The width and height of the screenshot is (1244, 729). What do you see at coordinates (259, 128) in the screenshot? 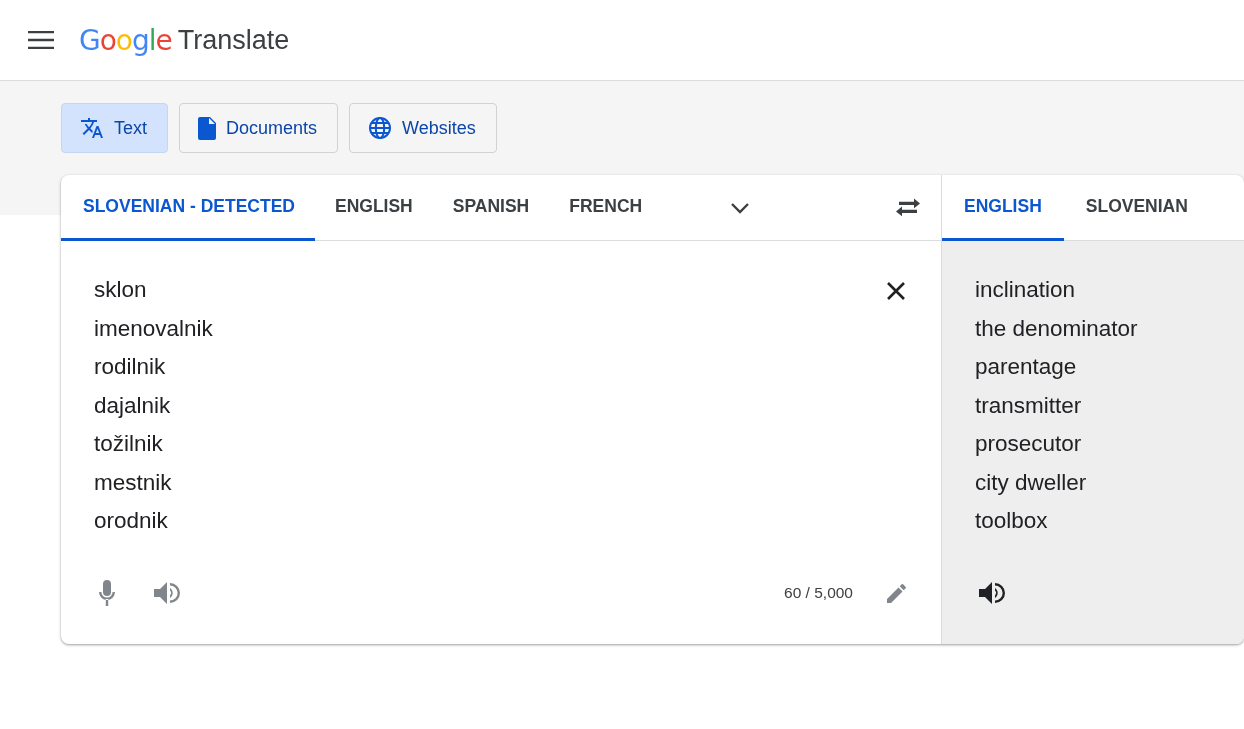
I see `mode-tab: Documents` at bounding box center [259, 128].